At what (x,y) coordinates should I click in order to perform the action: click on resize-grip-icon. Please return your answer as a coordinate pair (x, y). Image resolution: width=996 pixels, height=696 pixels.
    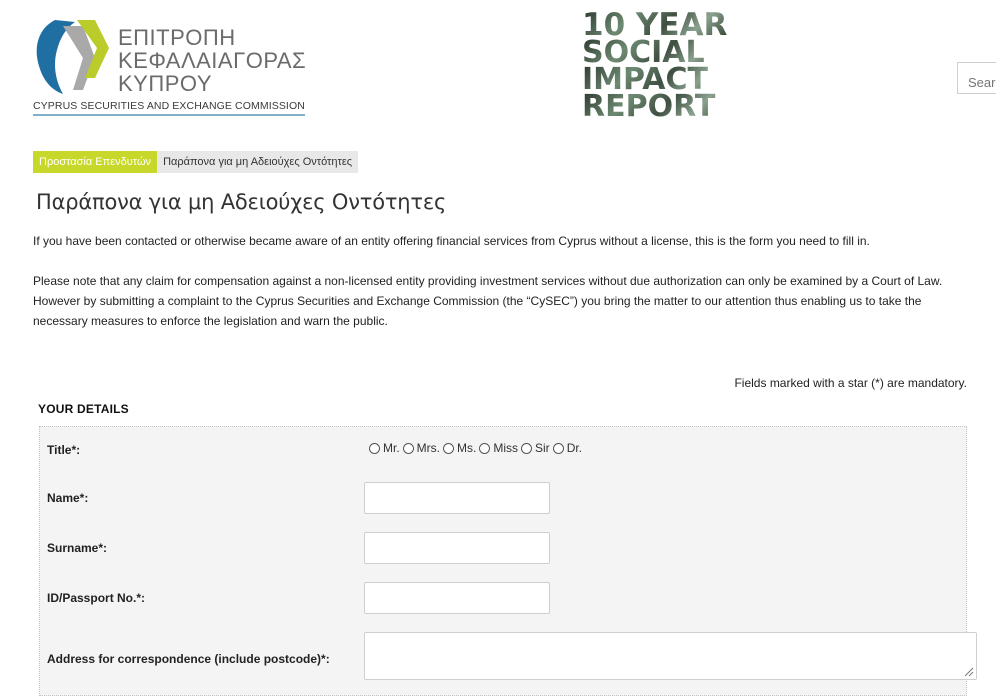
    Looking at the image, I should click on (969, 672).